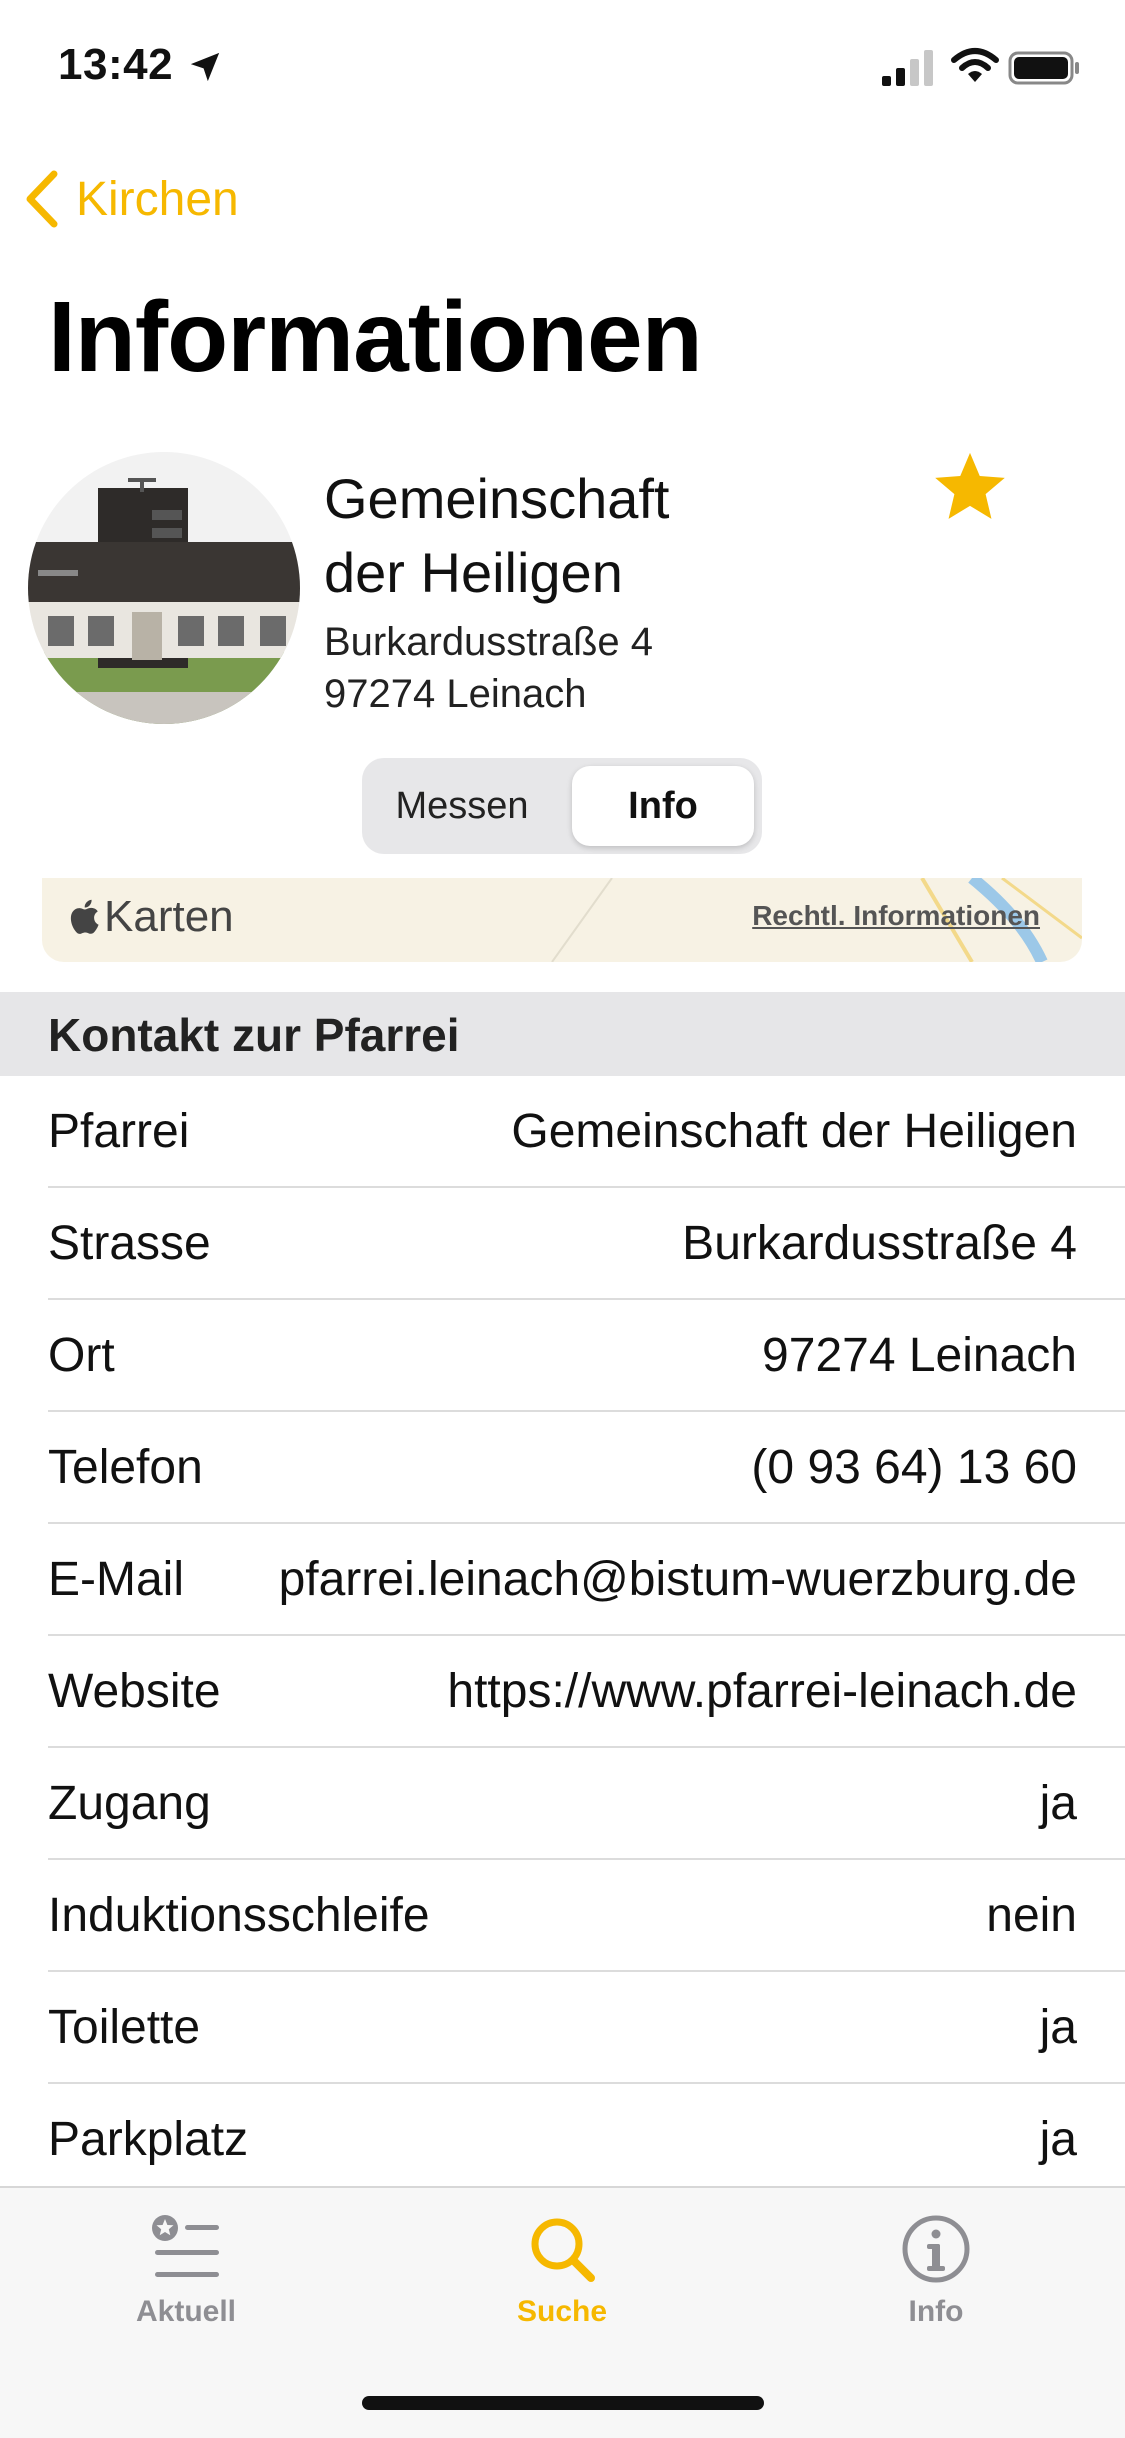 The image size is (1125, 2438). What do you see at coordinates (497, 535) in the screenshot?
I see `church-name: Gemeinschaft der Heiligen` at bounding box center [497, 535].